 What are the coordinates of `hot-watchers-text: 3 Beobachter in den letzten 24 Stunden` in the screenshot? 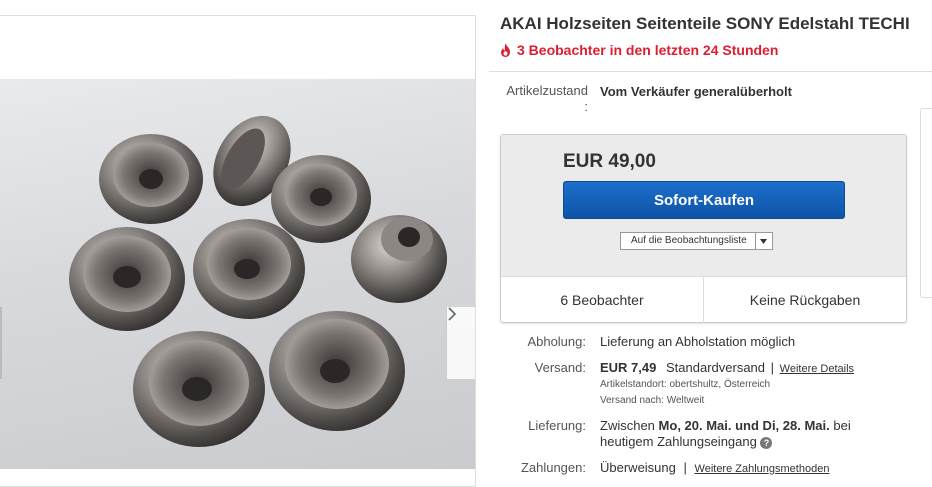 It's located at (648, 50).